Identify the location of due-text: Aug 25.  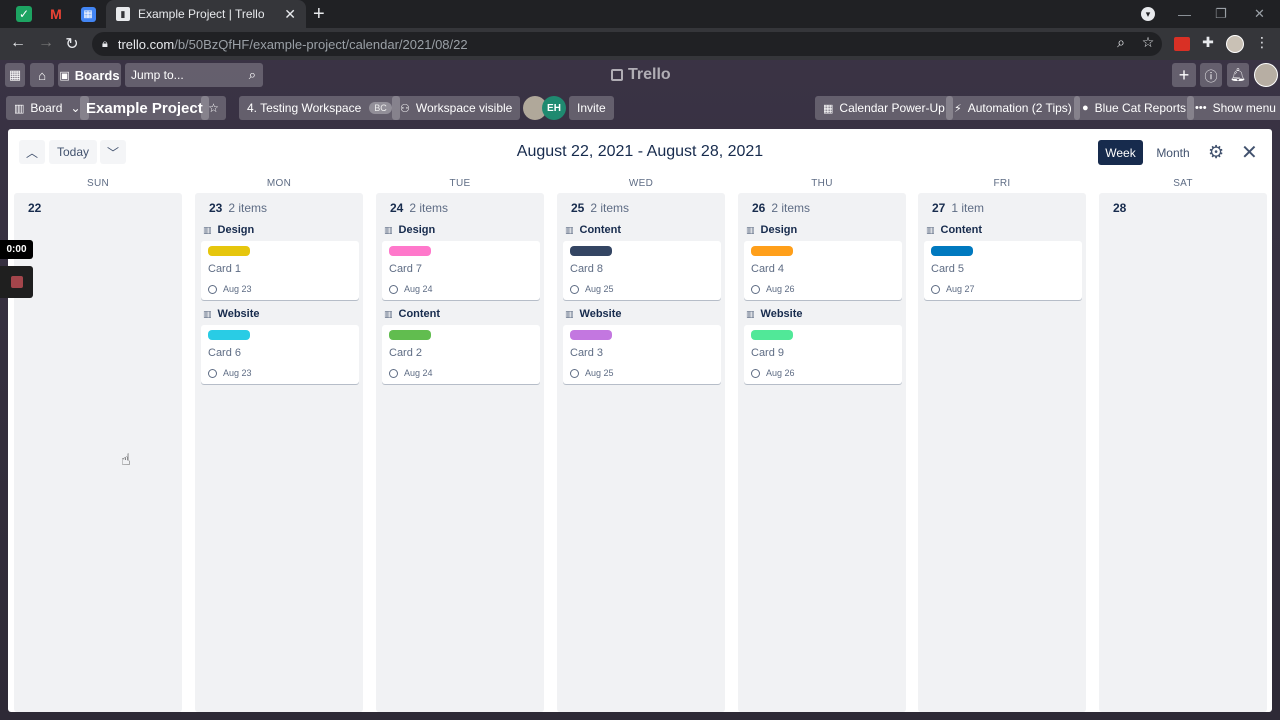
(599, 289).